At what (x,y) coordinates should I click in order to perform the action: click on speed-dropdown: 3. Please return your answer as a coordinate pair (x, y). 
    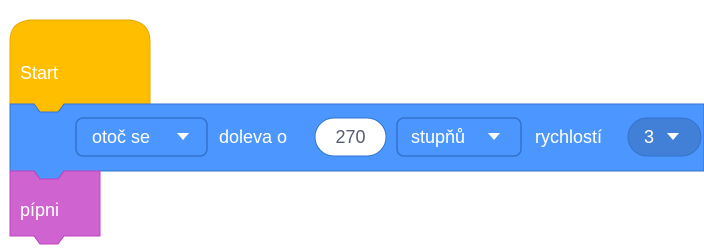
    Looking at the image, I should click on (664, 137).